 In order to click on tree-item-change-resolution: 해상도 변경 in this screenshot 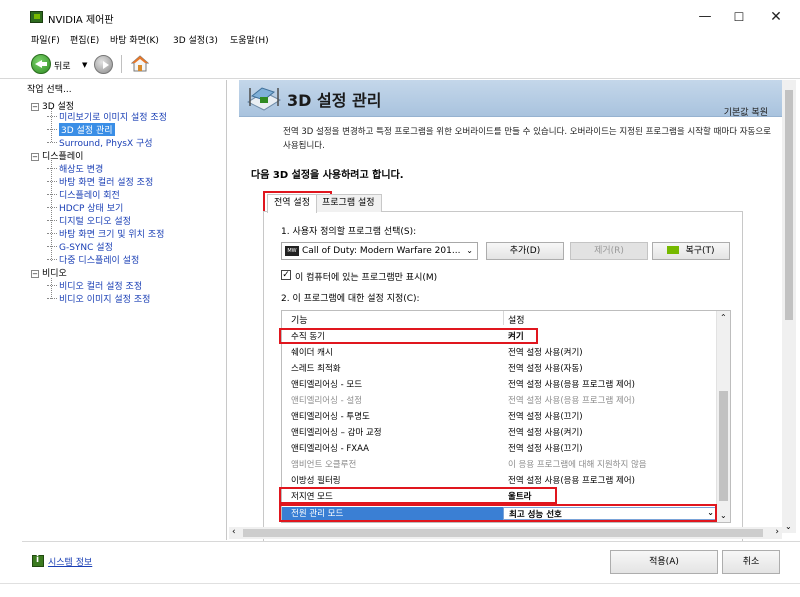, I will do `click(74, 168)`.